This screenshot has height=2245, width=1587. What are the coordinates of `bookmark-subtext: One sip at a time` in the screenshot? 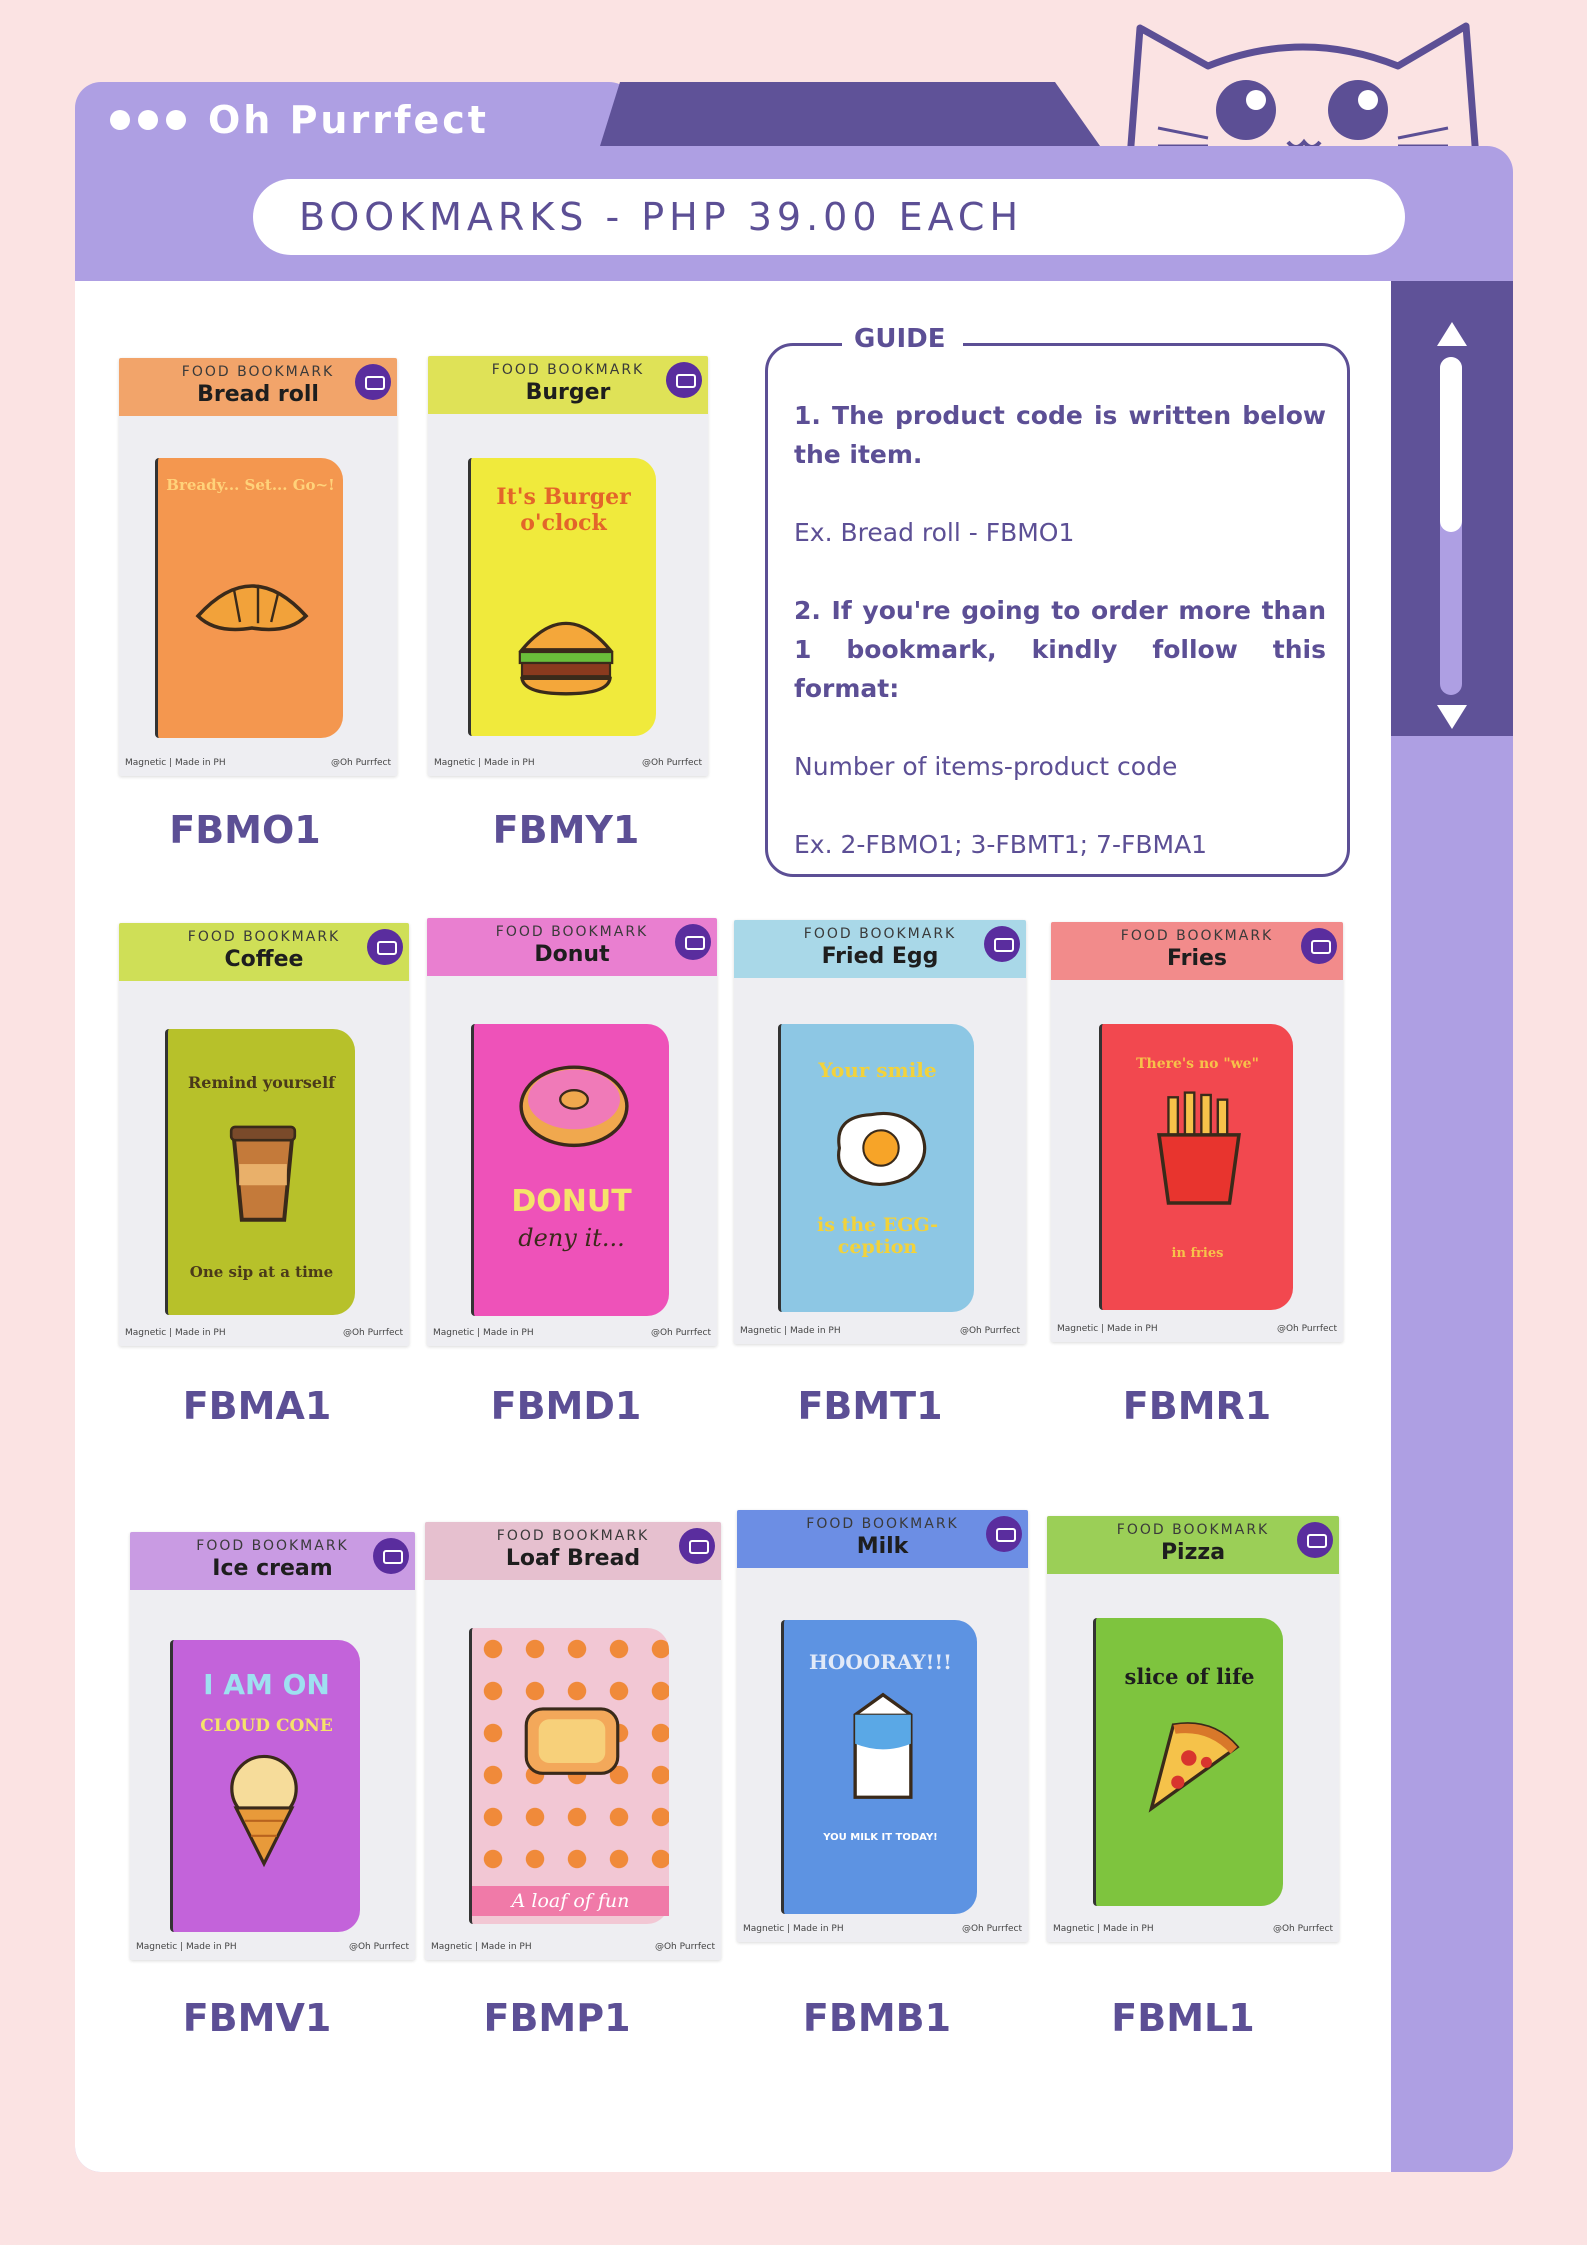 It's located at (261, 1272).